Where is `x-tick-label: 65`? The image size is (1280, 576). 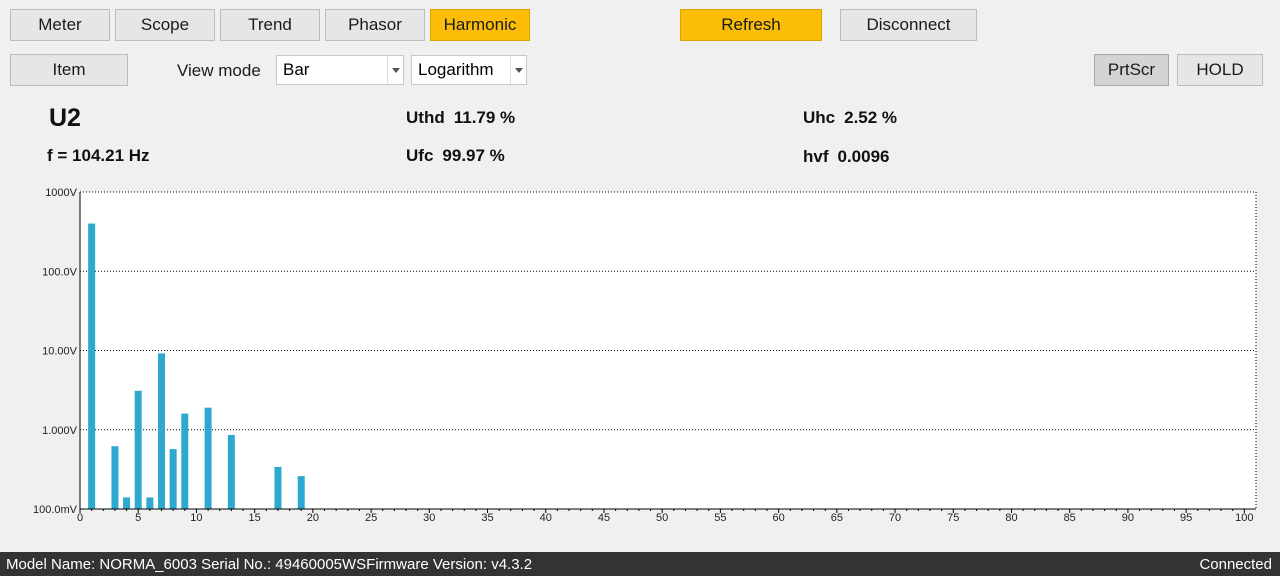 x-tick-label: 65 is located at coordinates (837, 518).